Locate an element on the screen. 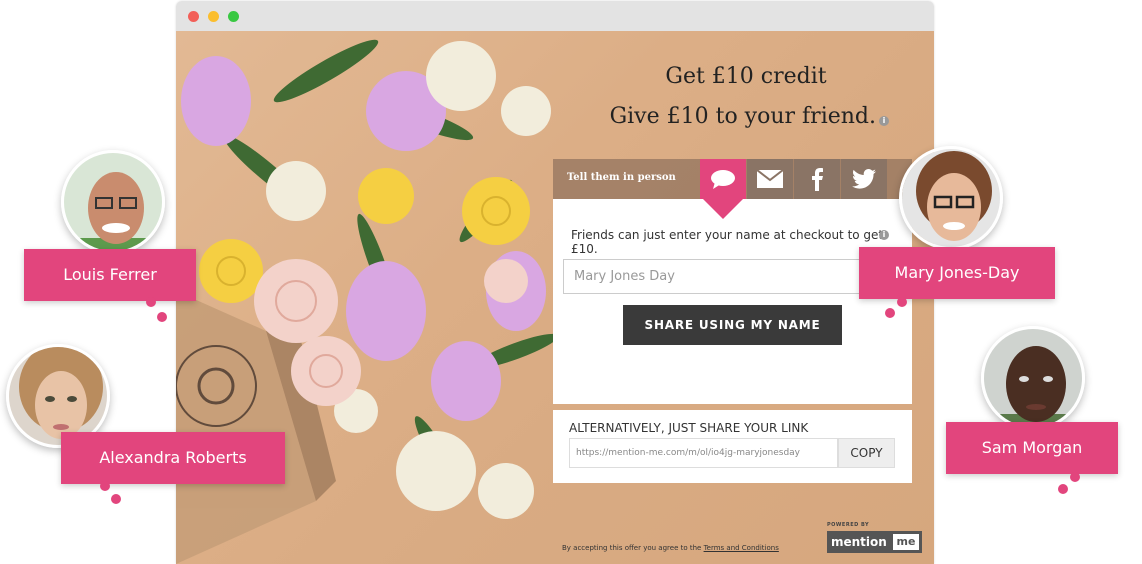 The width and height of the screenshot is (1142, 564). powered-by-label: POWERED BY is located at coordinates (848, 525).